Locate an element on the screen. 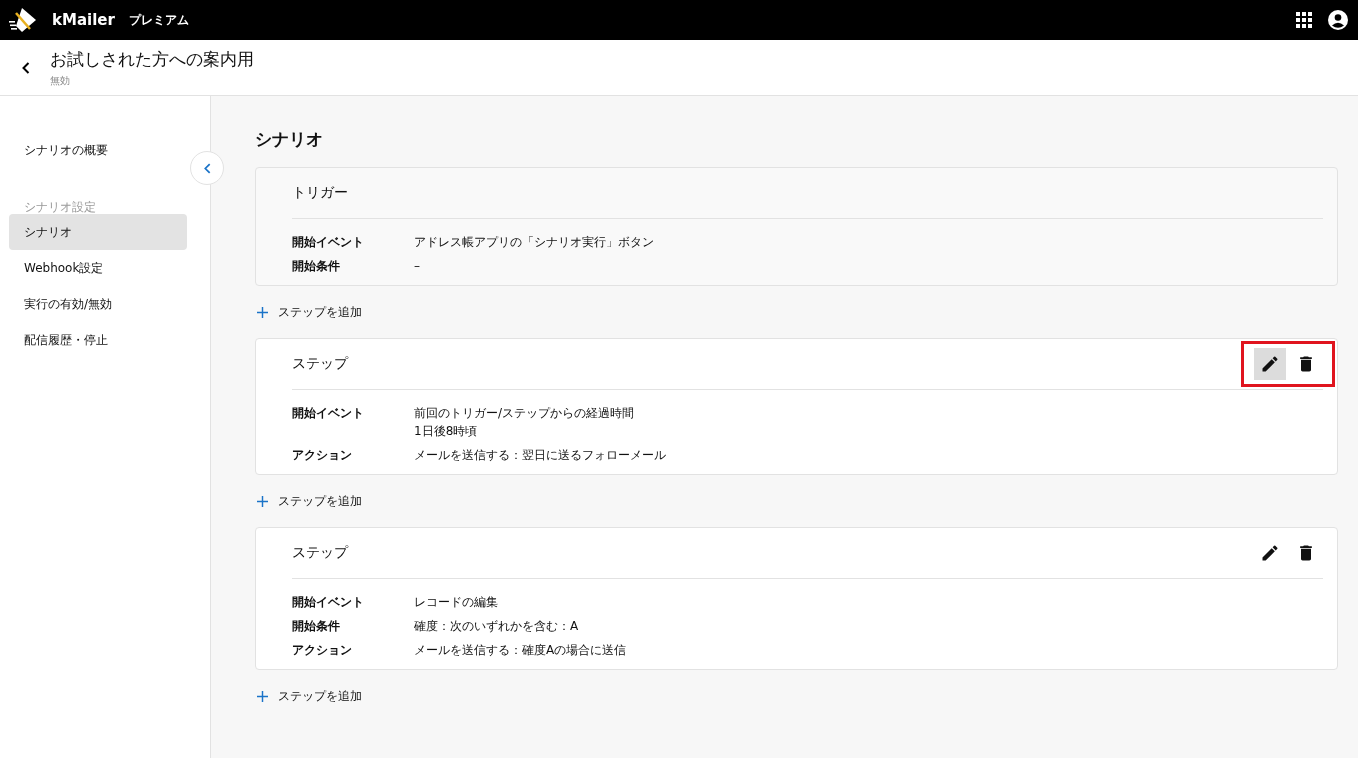 The image size is (1358, 758). logo-icon is located at coordinates (23, 20).